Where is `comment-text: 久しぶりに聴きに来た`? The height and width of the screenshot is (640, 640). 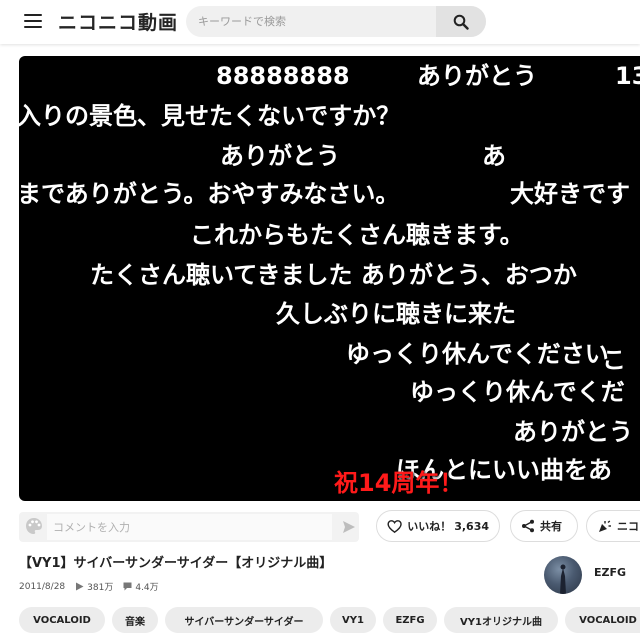 comment-text: 久しぶりに聴きに来た is located at coordinates (396, 314).